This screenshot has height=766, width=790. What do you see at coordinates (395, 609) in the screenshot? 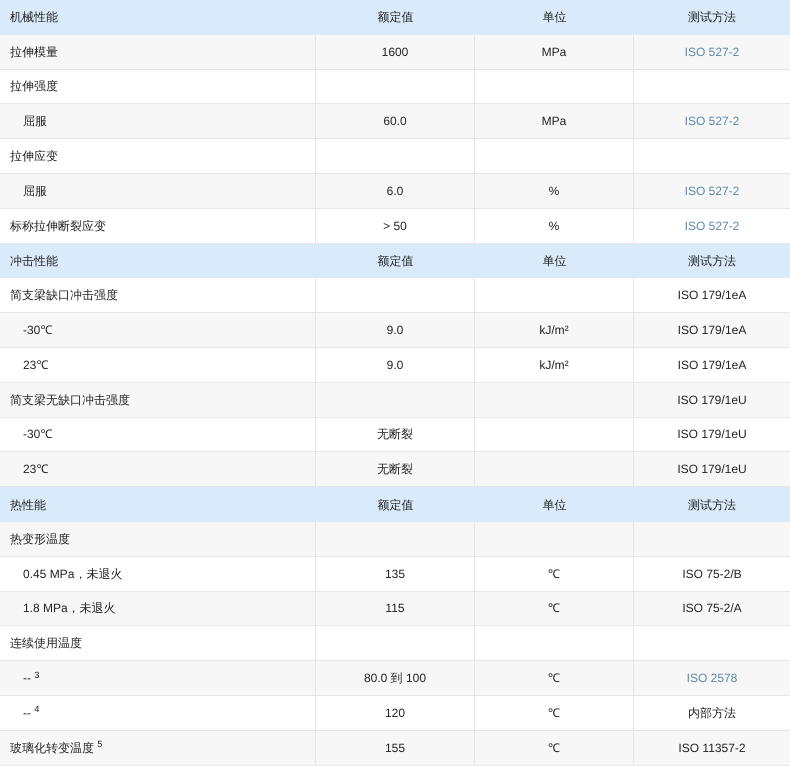
I see `rated-value: 115` at bounding box center [395, 609].